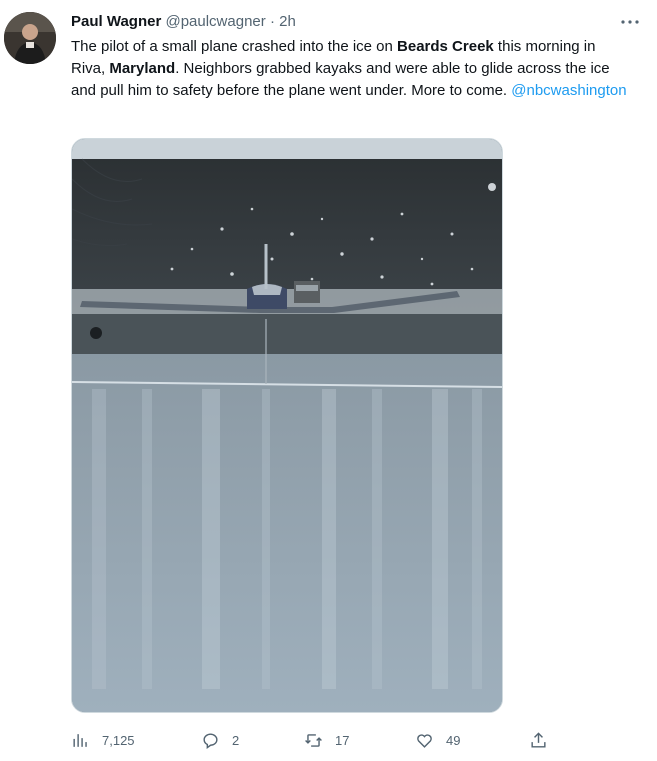 This screenshot has width=657, height=761. I want to click on author-name: Paul Wagner, so click(116, 21).